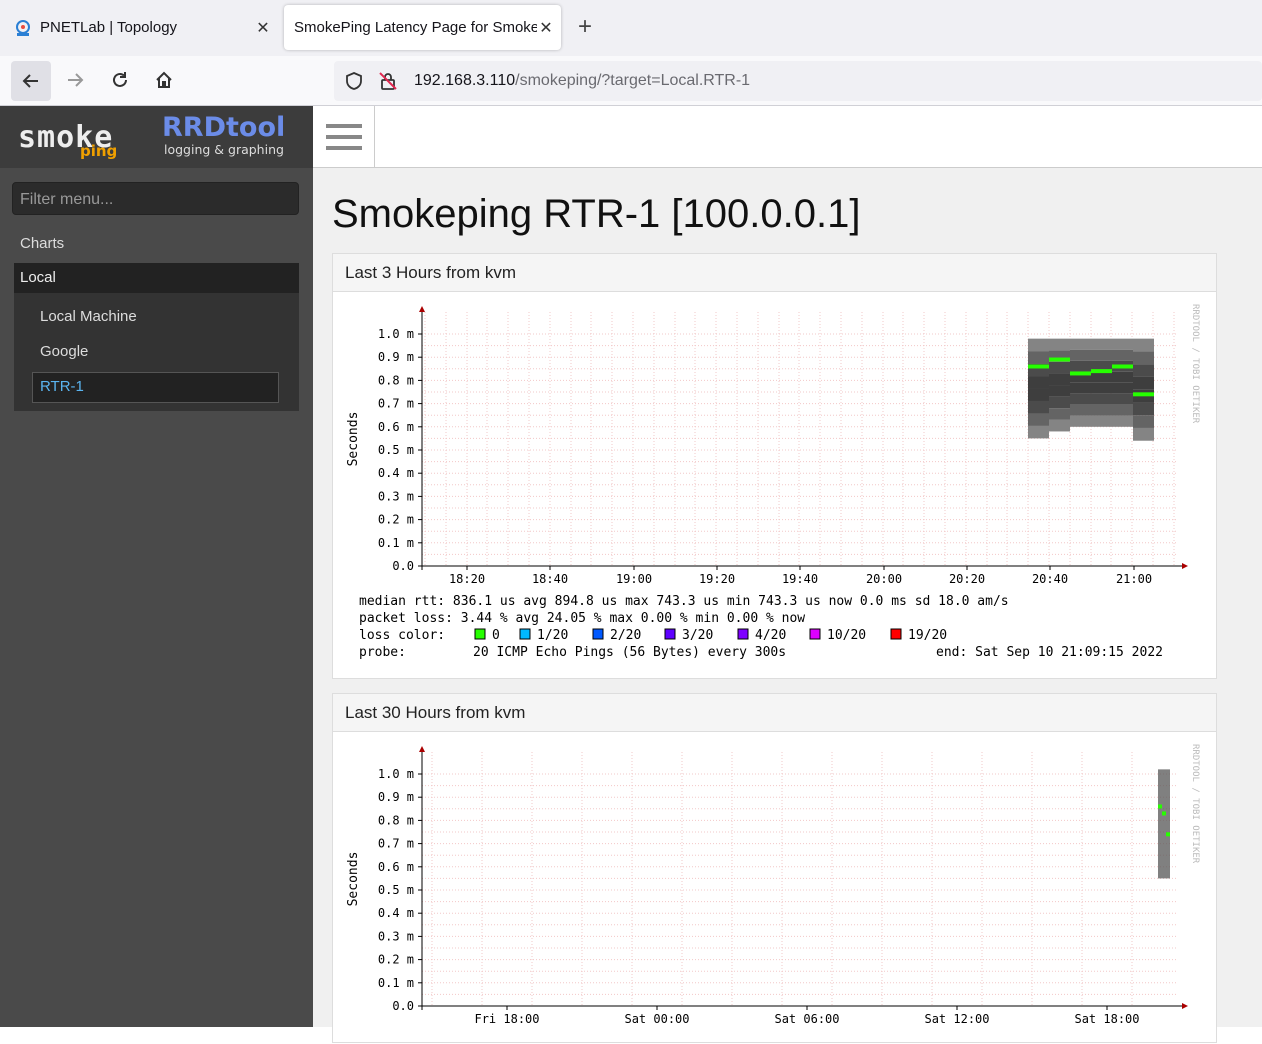 Image resolution: width=1262 pixels, height=1044 pixels. I want to click on tab-smokeping: SmokePing Latency Page for Smoke ✕, so click(422, 27).